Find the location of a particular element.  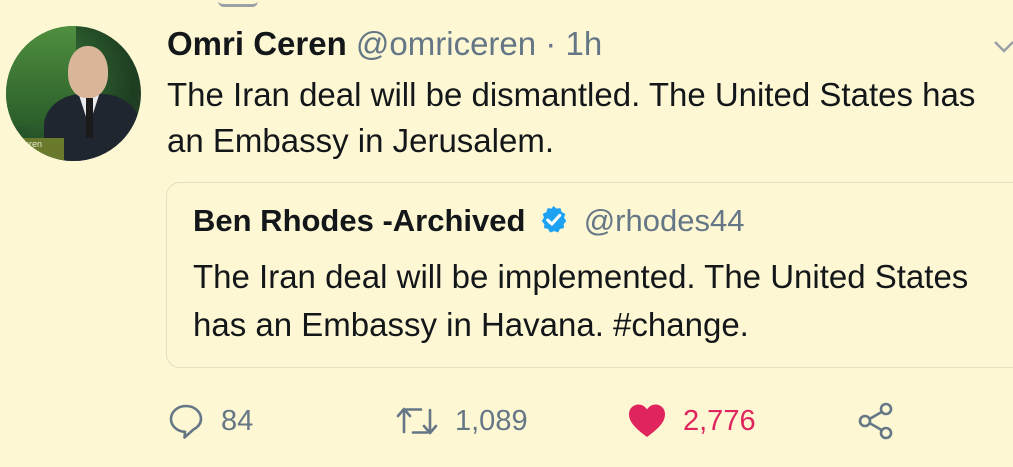

reply-count: 84 is located at coordinates (237, 420).